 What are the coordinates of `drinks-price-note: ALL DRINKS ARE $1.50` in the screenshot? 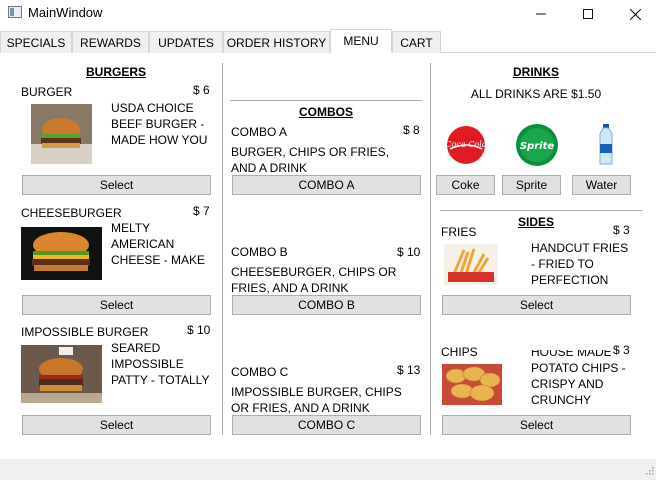 It's located at (536, 94).